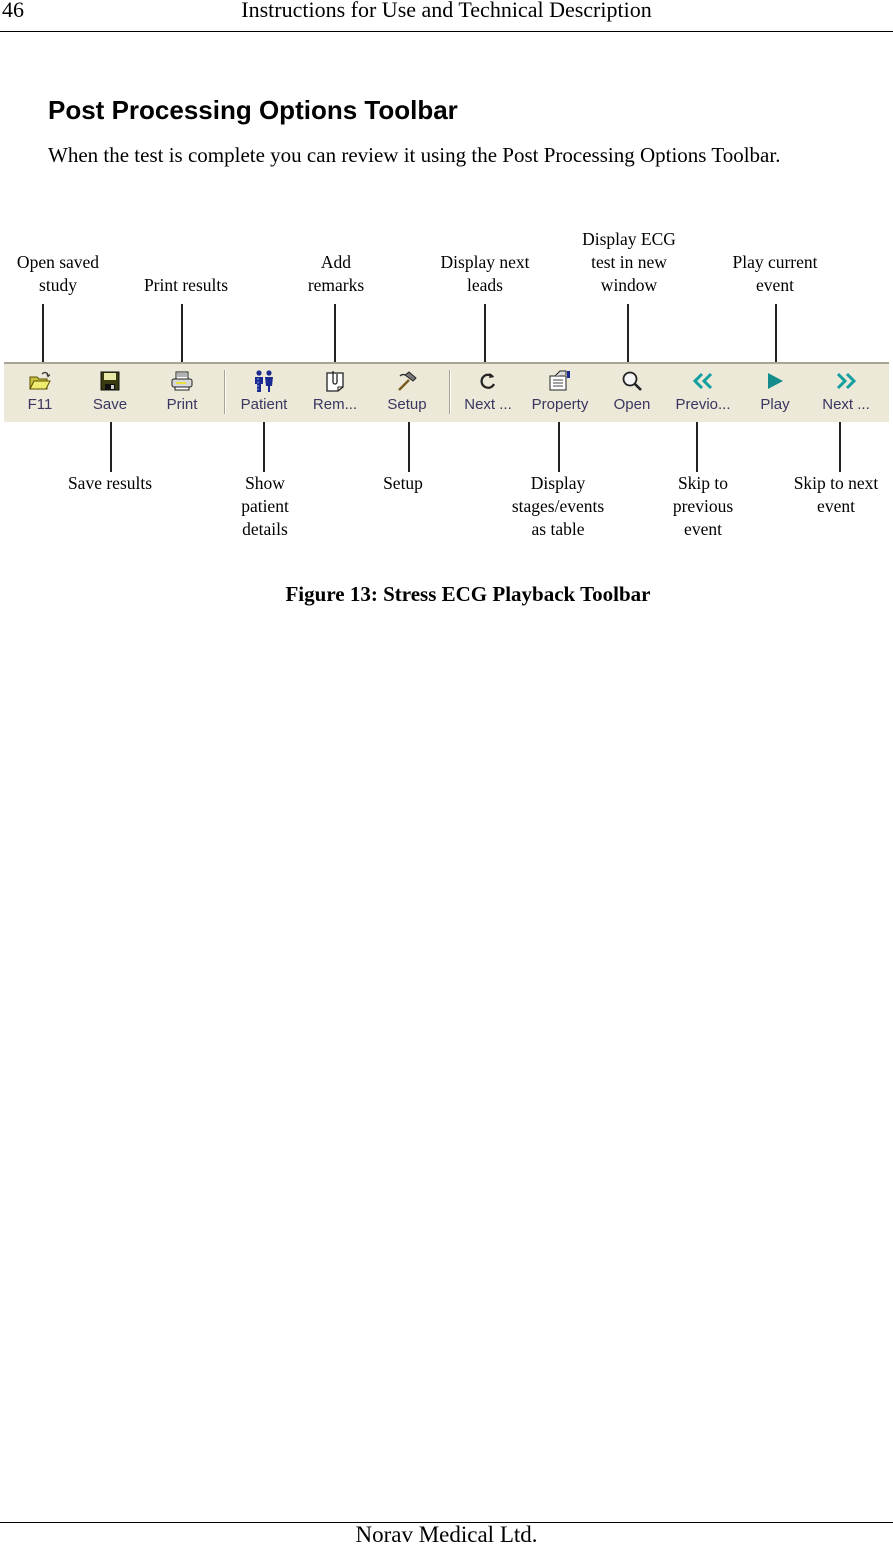 The image size is (893, 1548). I want to click on refresh-icon, so click(488, 381).